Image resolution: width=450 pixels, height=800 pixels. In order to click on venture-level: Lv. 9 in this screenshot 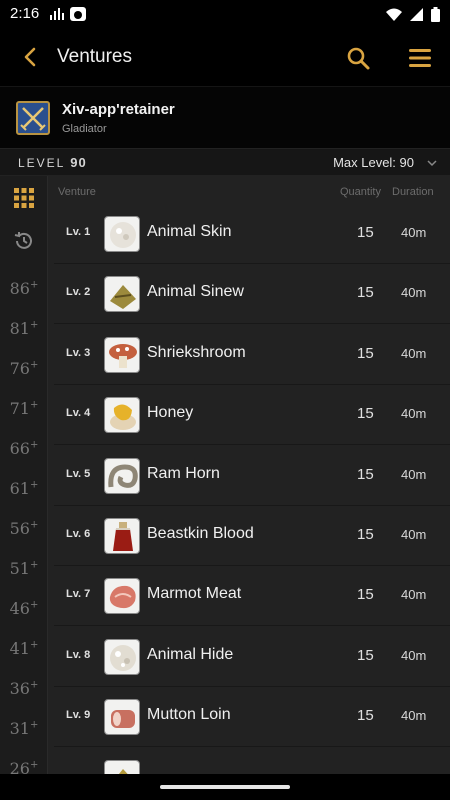, I will do `click(78, 715)`.